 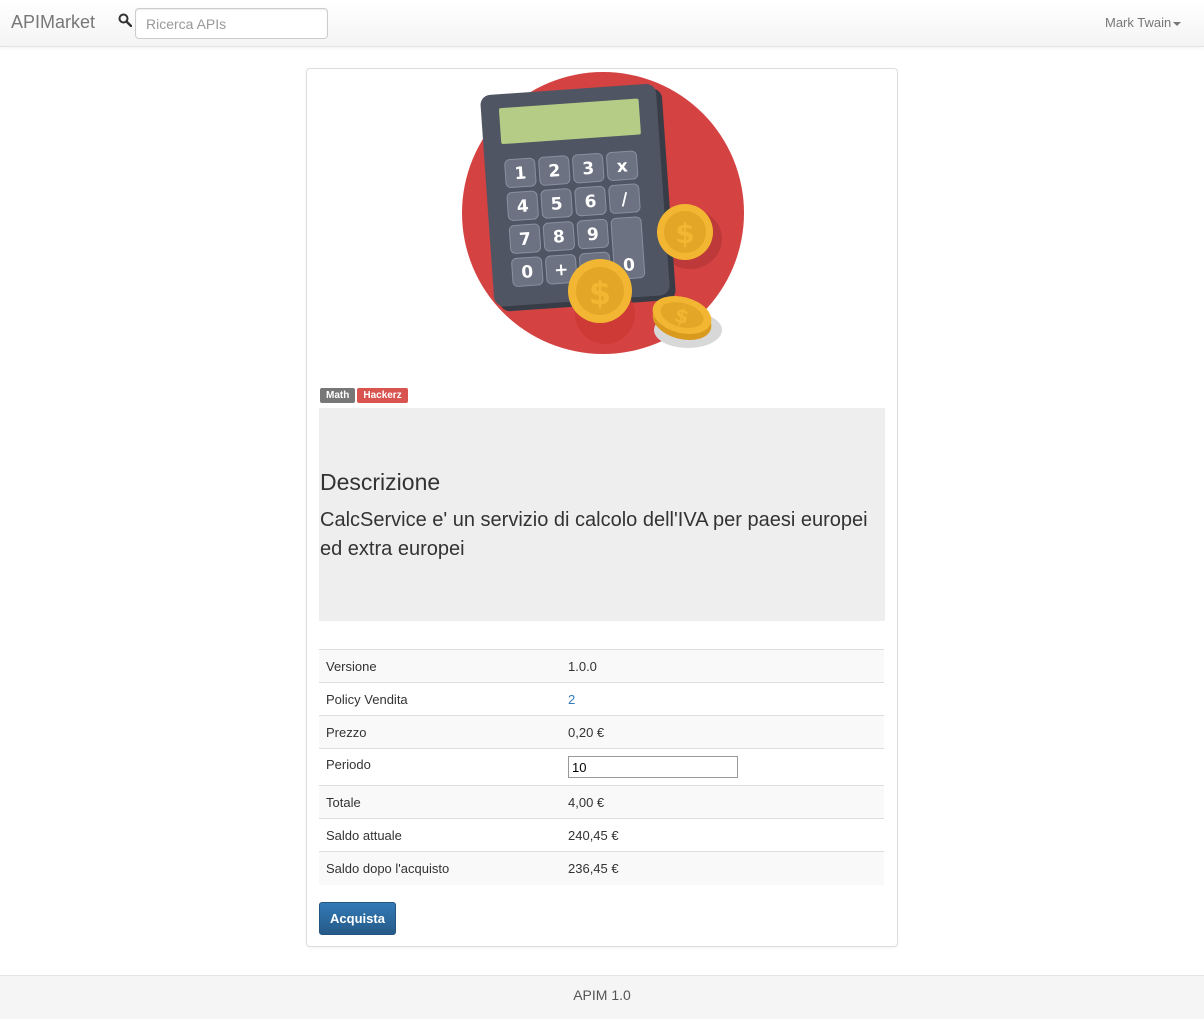 I want to click on policy-label: Policy Vendita, so click(x=440, y=699).